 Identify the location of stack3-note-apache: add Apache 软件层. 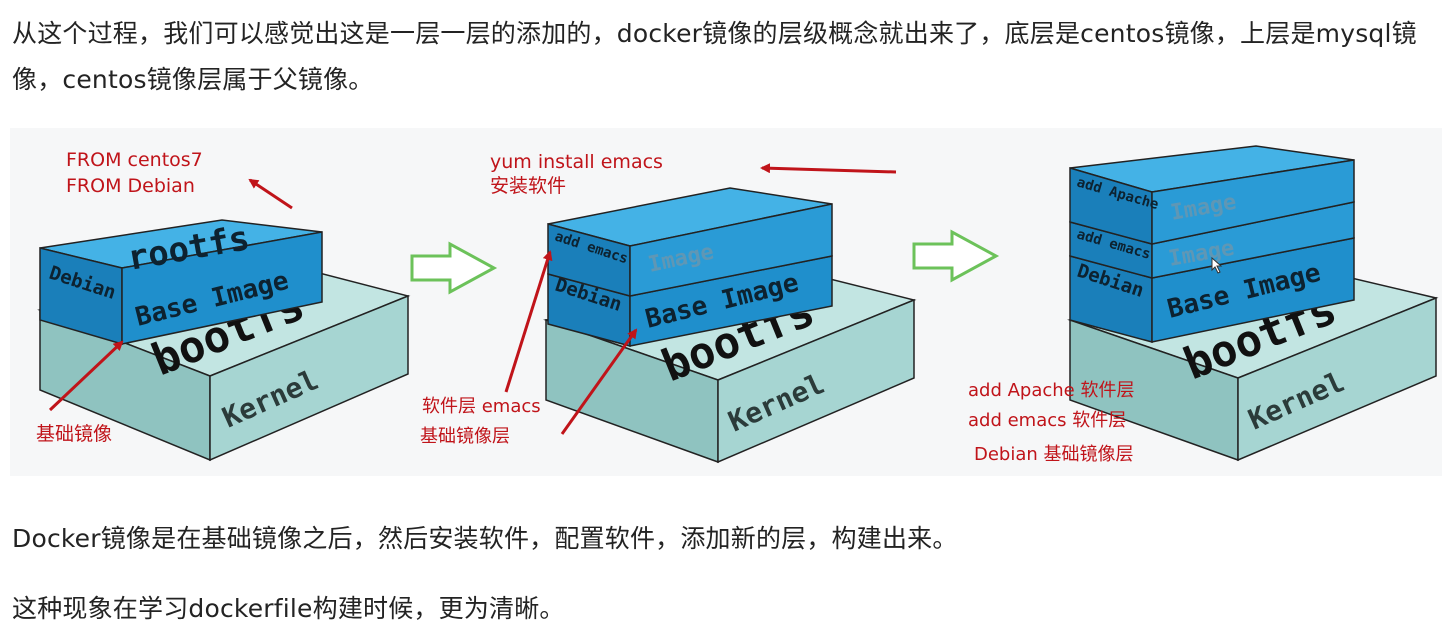
(1051, 390).